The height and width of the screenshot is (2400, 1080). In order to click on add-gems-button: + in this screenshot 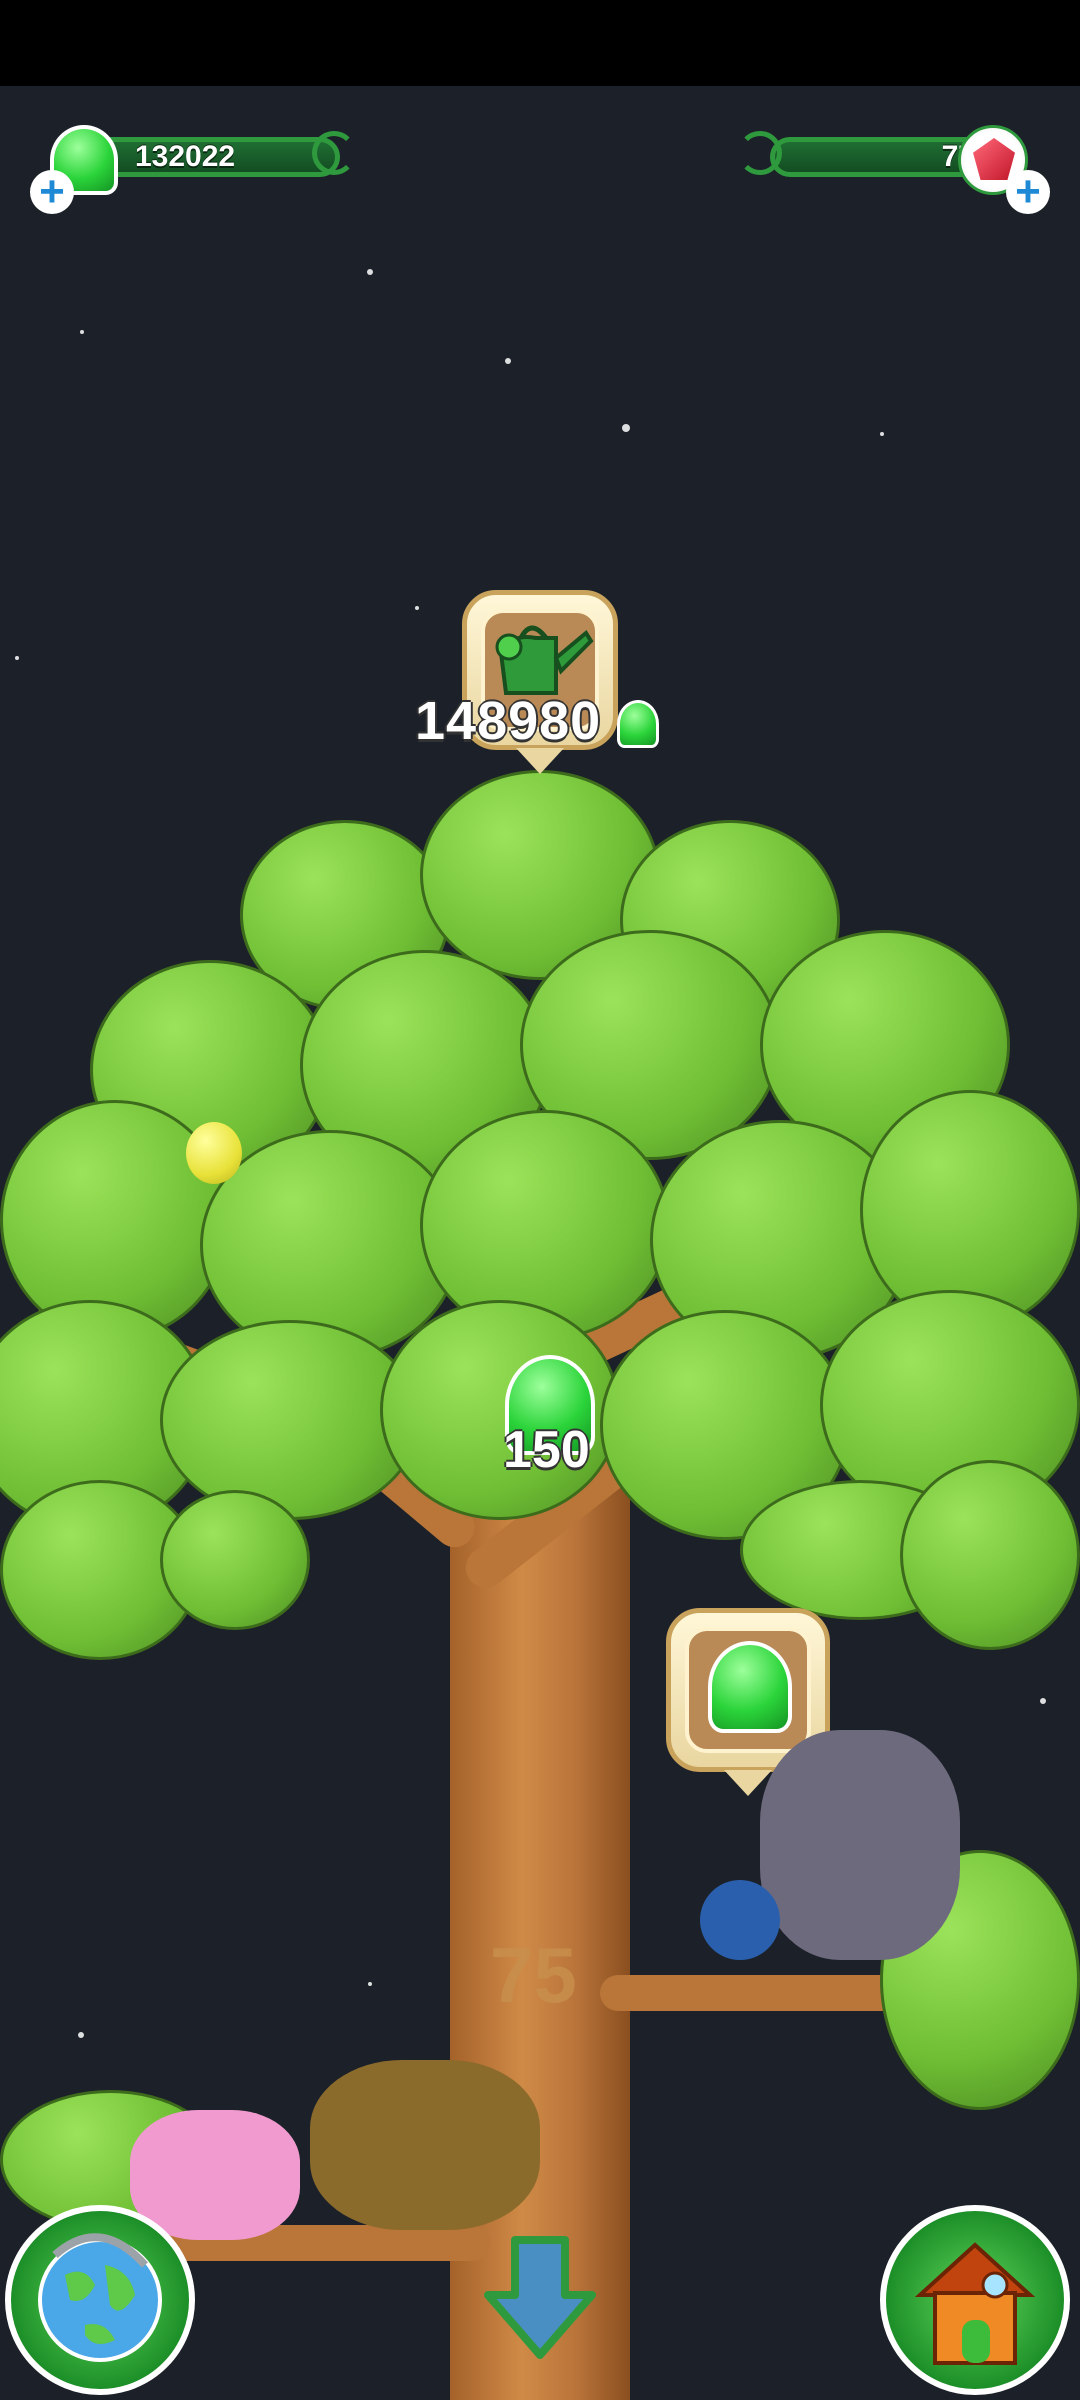, I will do `click(52, 192)`.